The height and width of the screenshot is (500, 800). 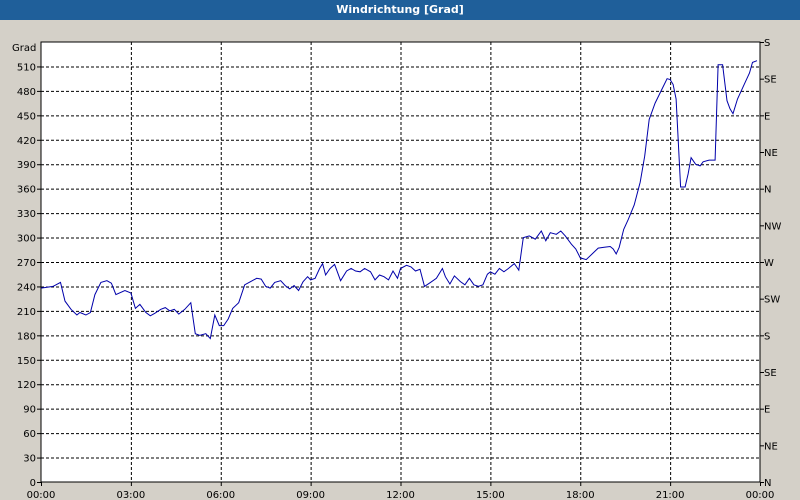 I want to click on y-tick-label: 510, so click(x=26, y=67).